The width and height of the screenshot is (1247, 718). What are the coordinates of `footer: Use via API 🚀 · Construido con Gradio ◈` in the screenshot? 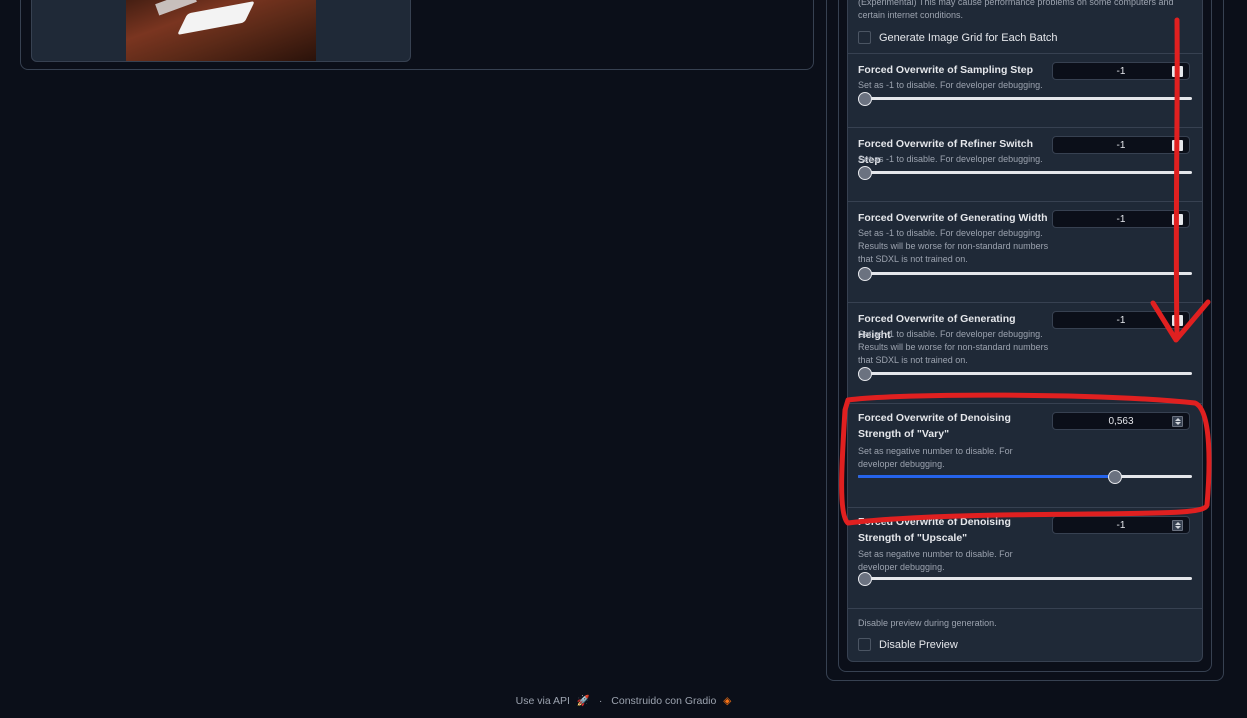 It's located at (623, 700).